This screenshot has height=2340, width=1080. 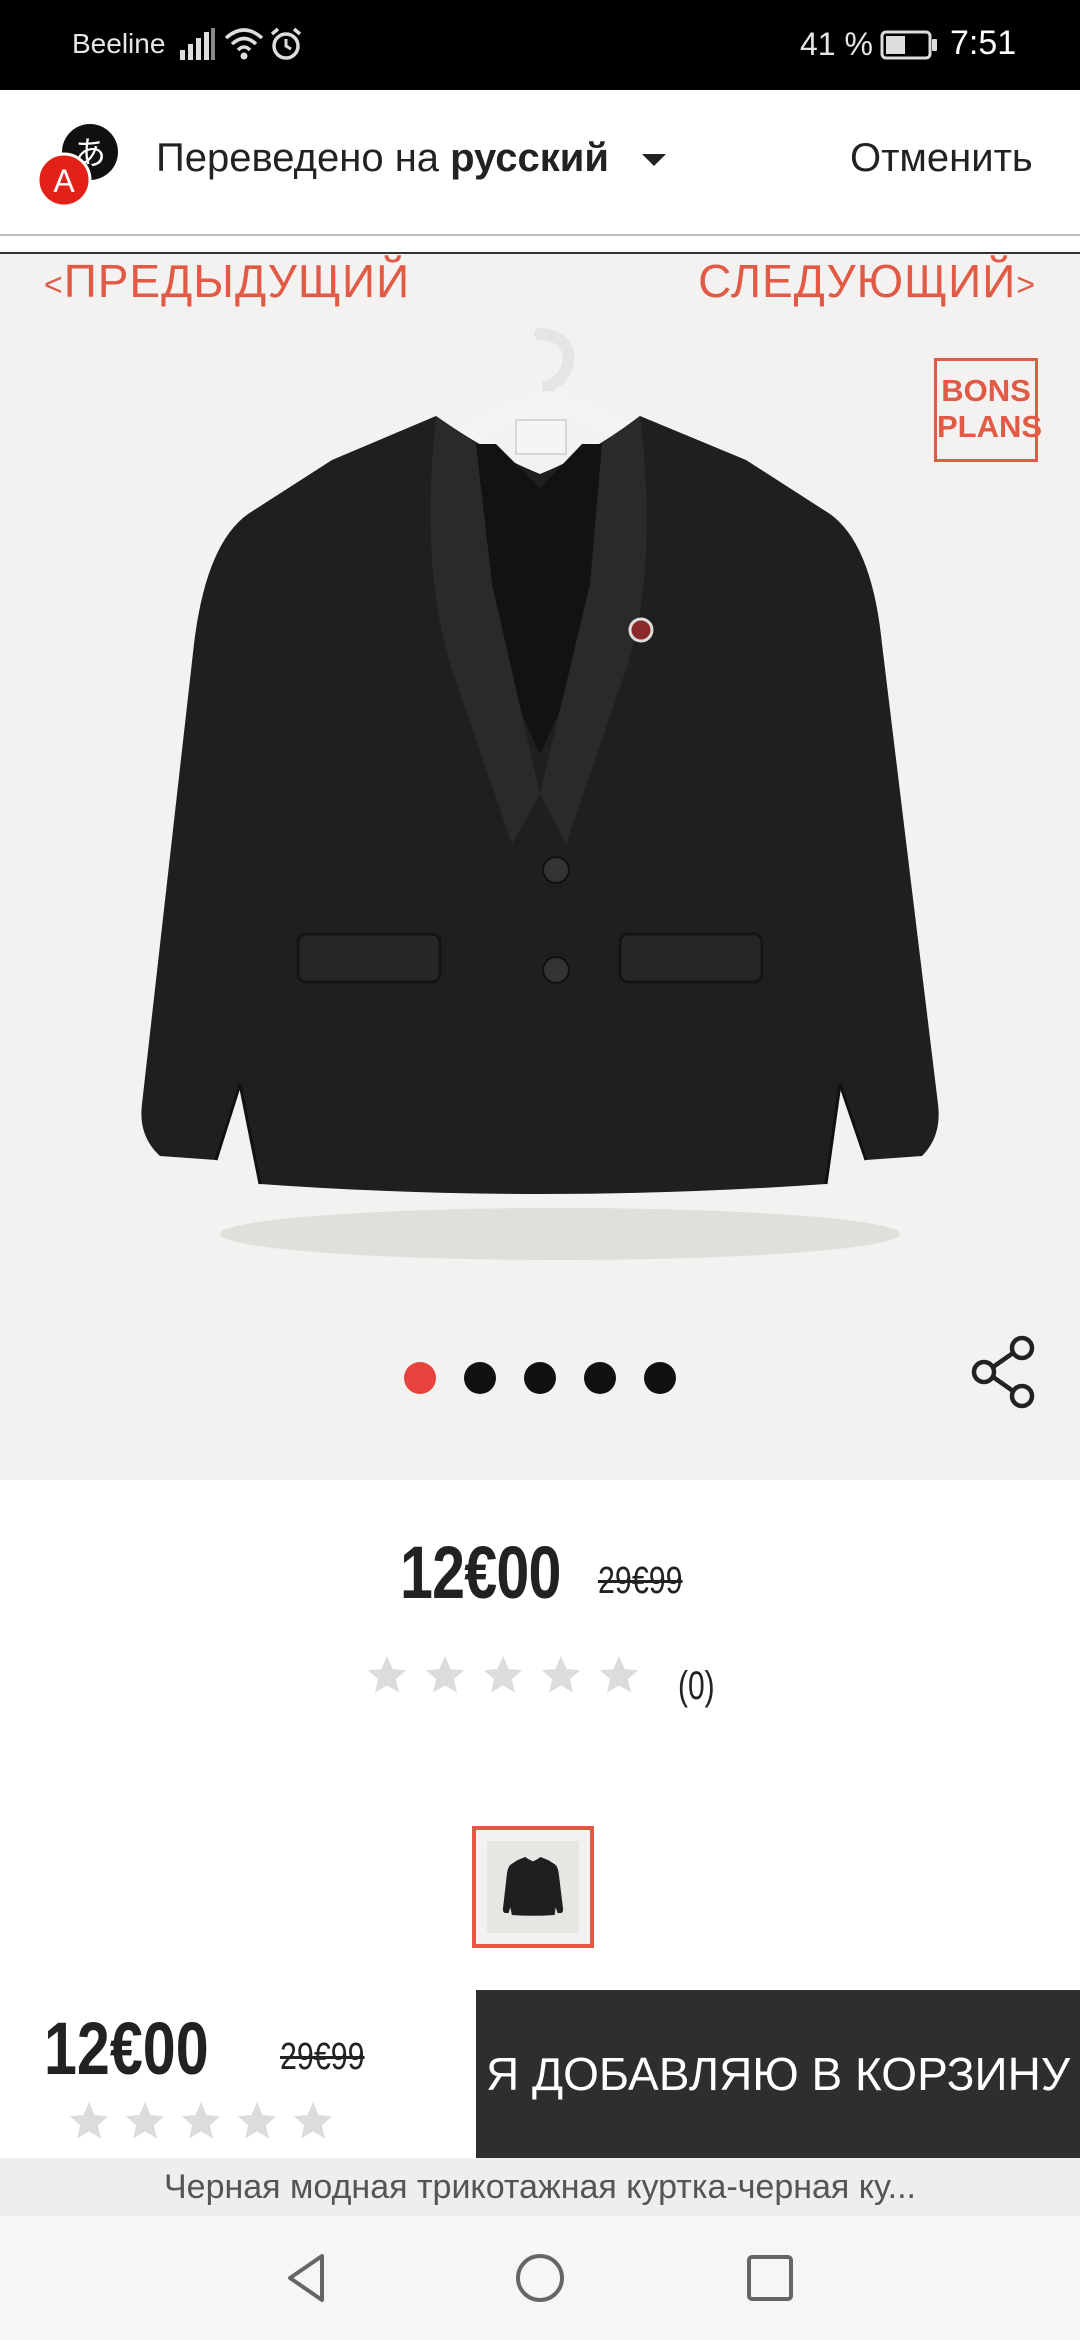 I want to click on buy-bar-rating-stars, so click(x=201, y=2121).